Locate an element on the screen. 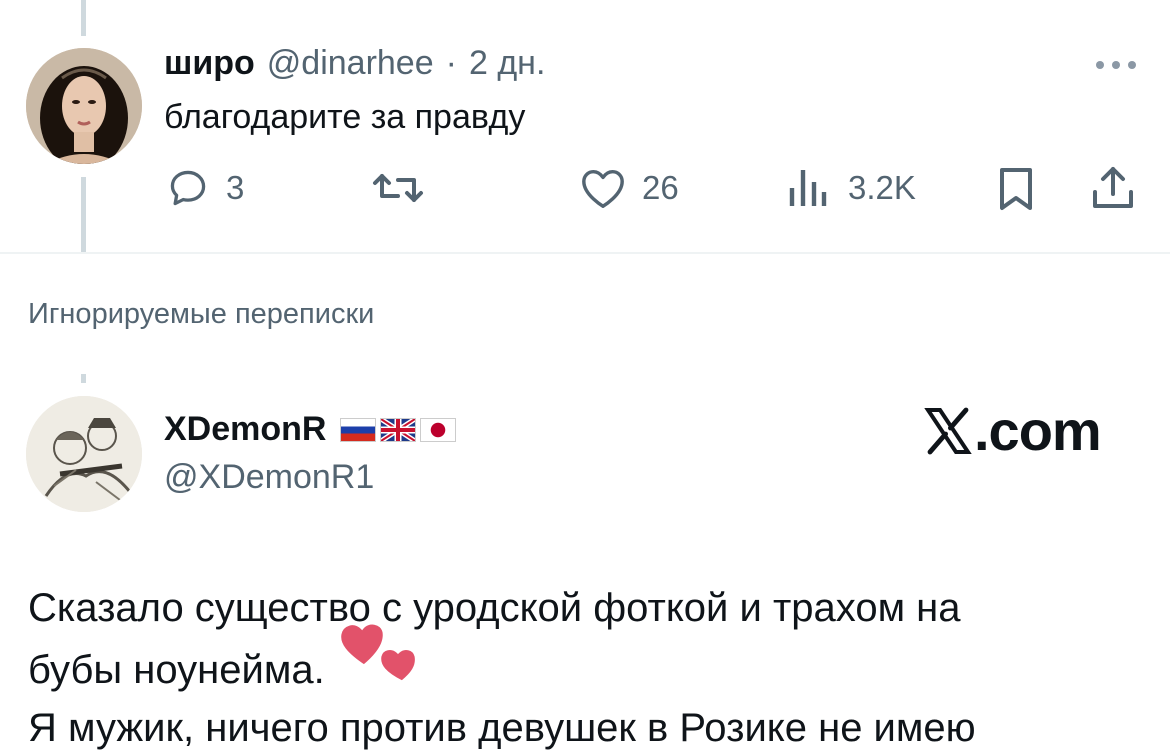 The width and height of the screenshot is (1170, 751). reply-avatar is located at coordinates (84, 106).